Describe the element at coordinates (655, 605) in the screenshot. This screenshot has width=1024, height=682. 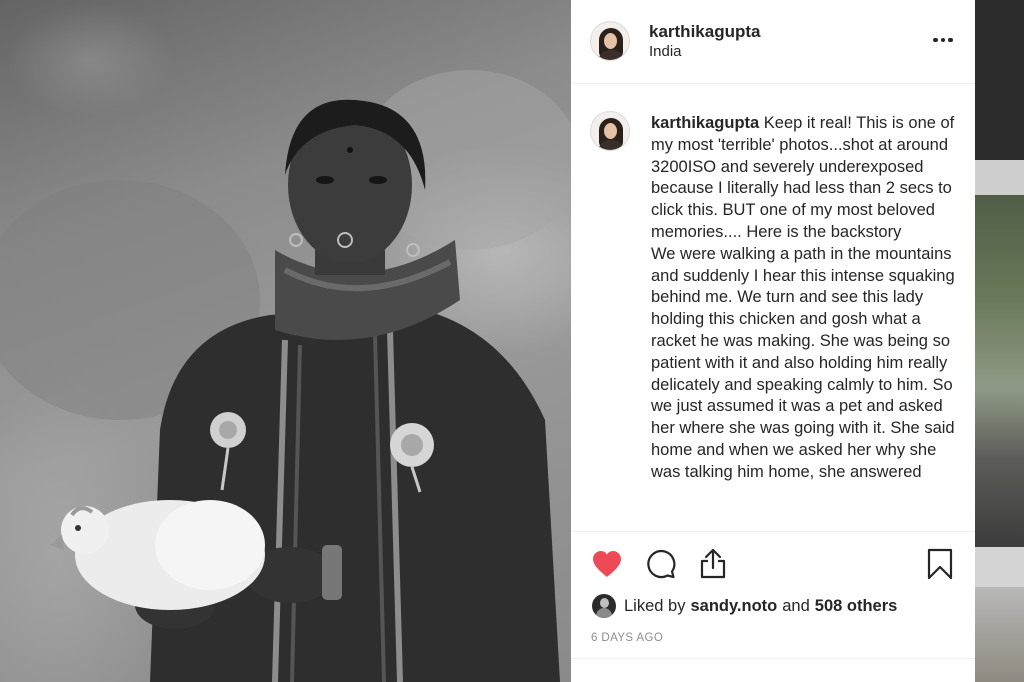
I see `liked-by-label: Liked by` at that location.